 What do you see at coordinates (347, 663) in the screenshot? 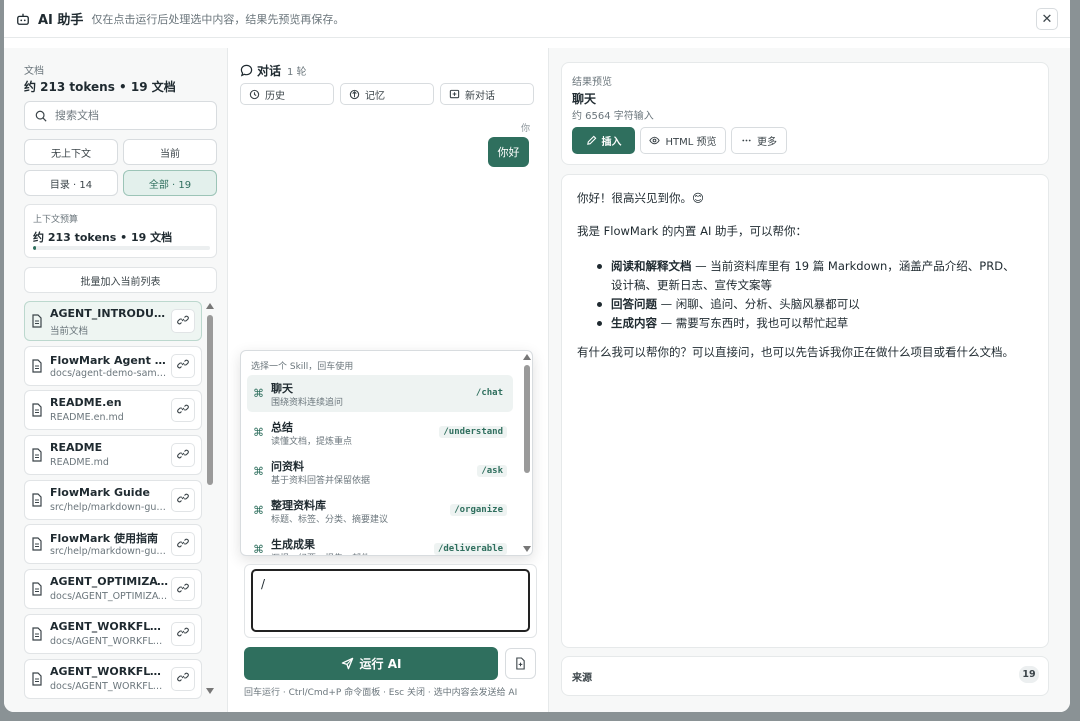
I see `send-icon` at bounding box center [347, 663].